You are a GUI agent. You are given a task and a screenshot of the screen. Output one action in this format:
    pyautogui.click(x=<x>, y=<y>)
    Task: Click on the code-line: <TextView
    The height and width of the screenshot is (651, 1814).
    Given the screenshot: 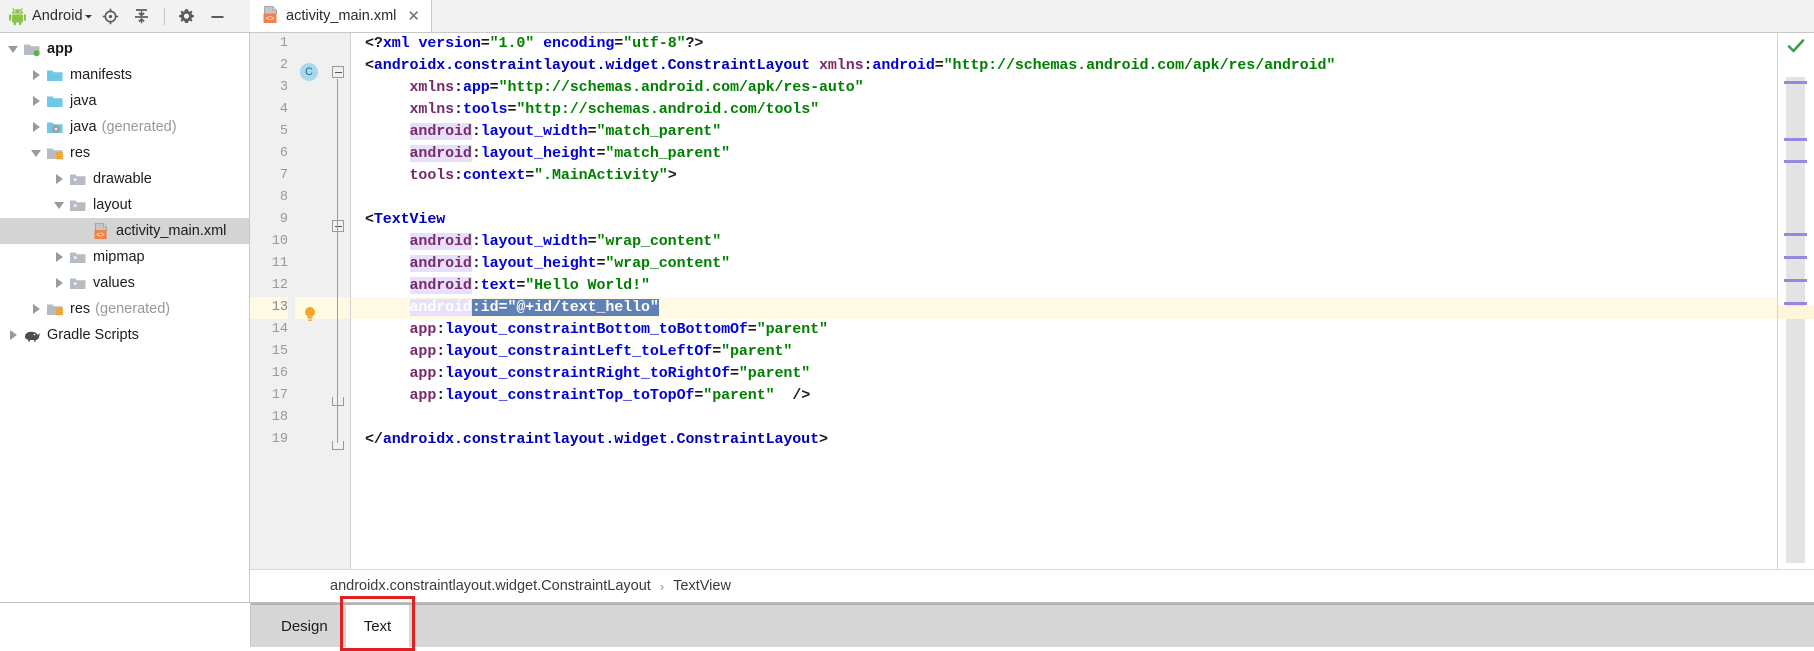 What is the action you would take?
    pyautogui.click(x=1064, y=220)
    